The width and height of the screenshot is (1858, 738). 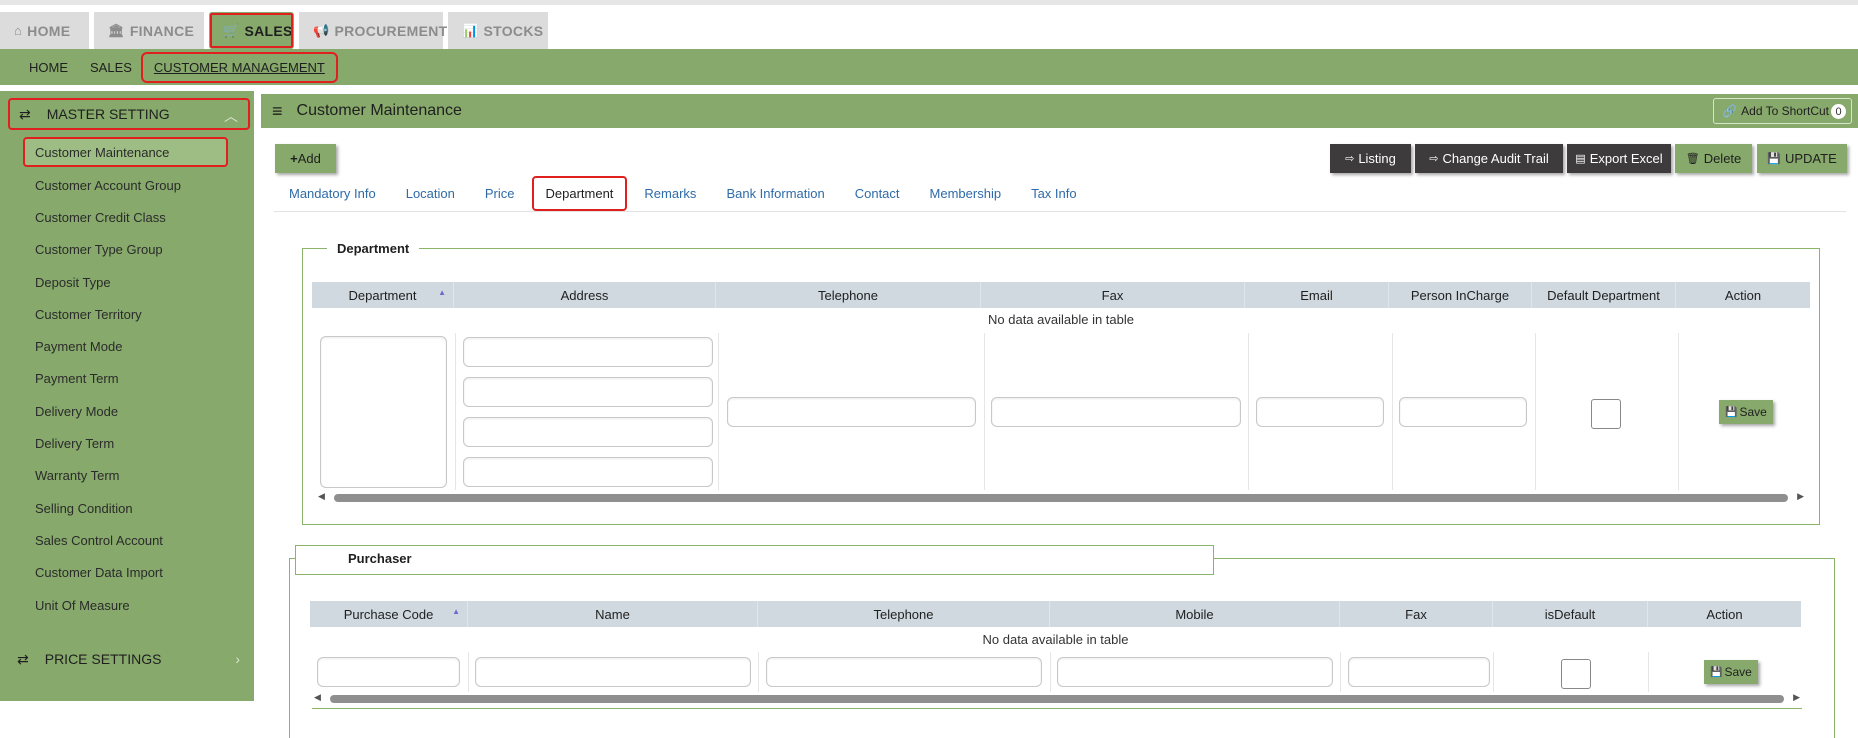 I want to click on module-tab-home: ⌂ HOME, so click(x=44, y=30).